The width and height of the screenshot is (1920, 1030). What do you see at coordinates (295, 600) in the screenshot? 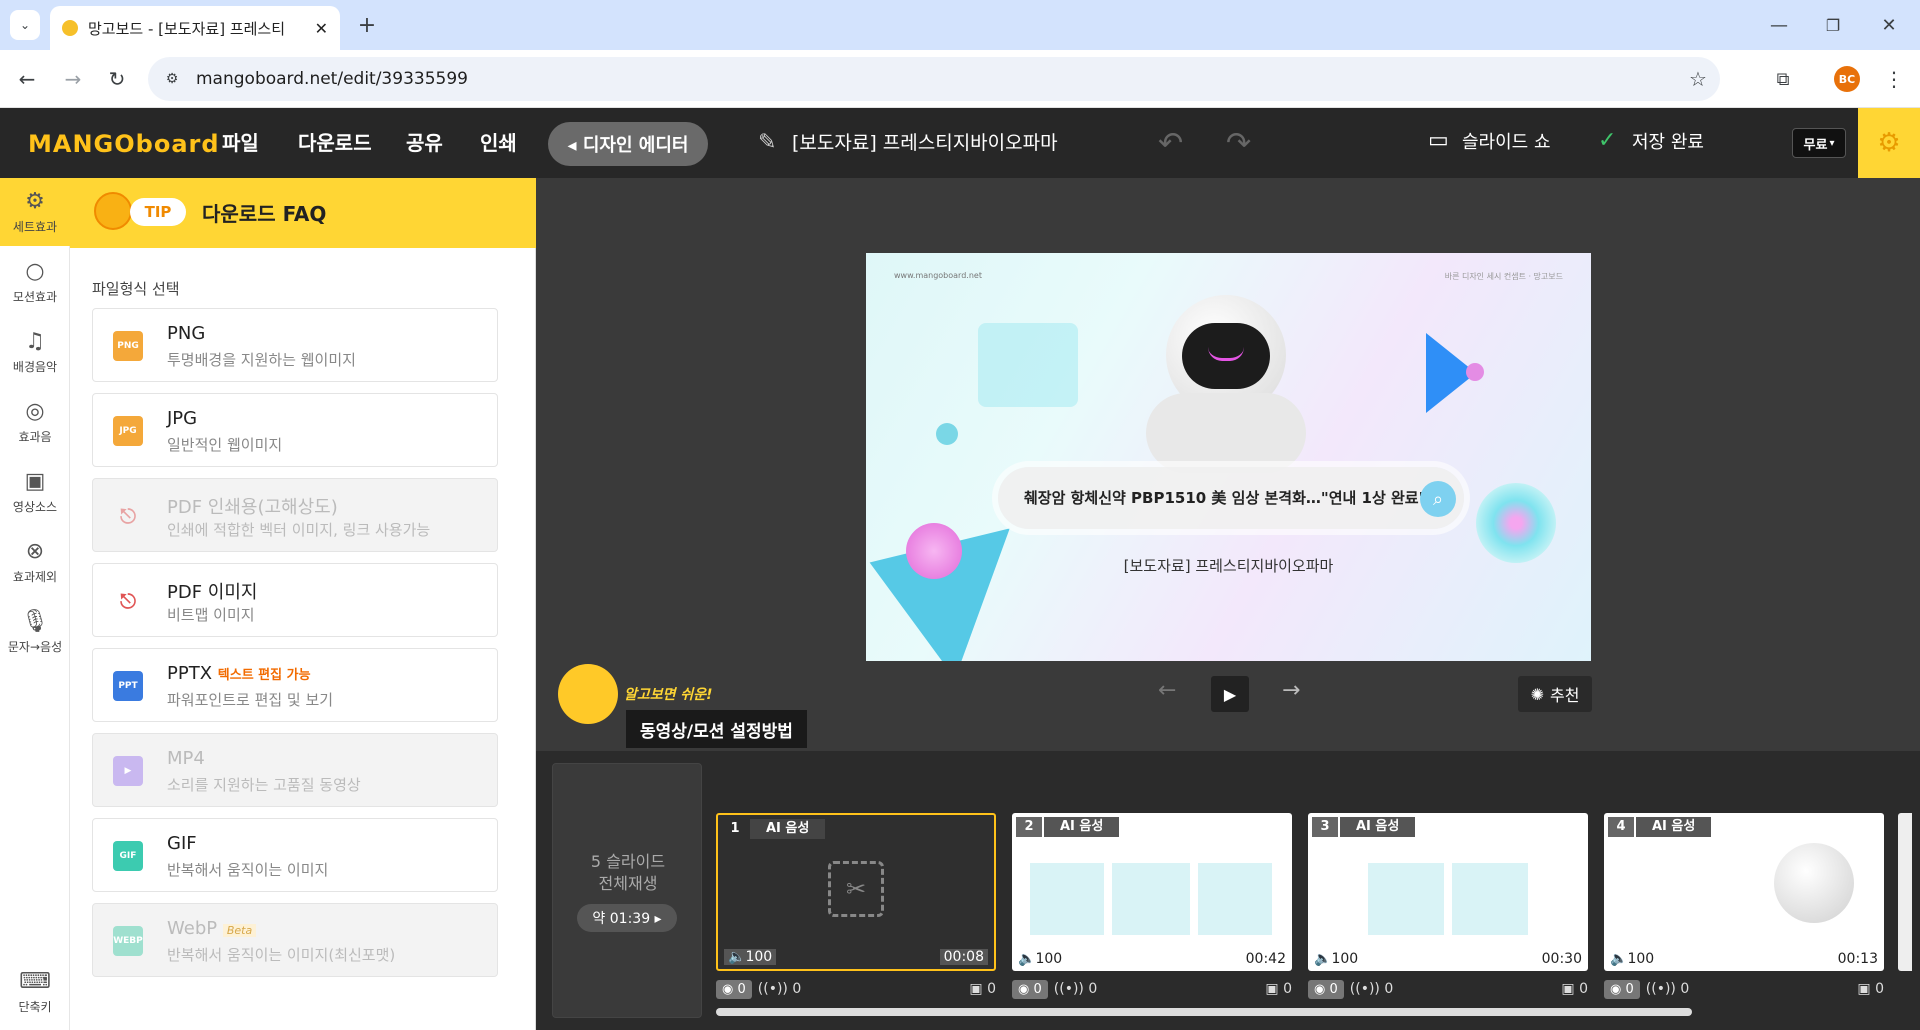
I see `format-pdf-image: ⎋ PDF 이미지 비트맵 이미지` at bounding box center [295, 600].